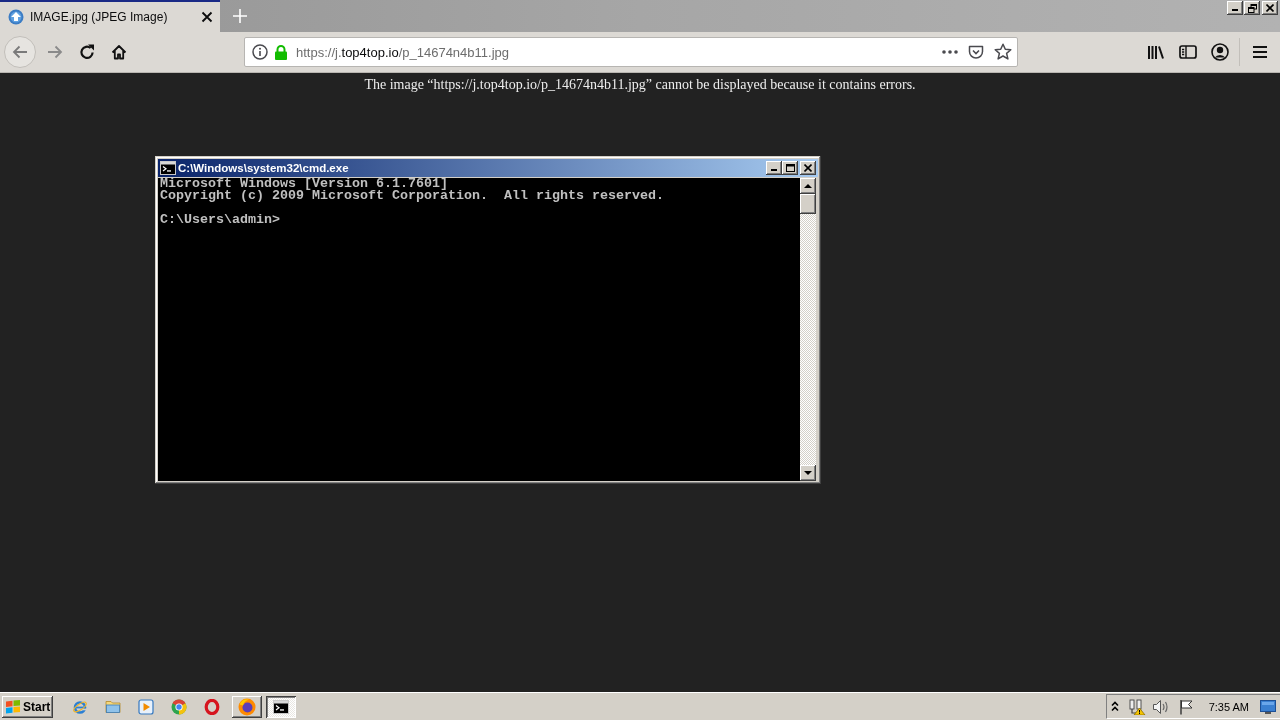 The width and height of the screenshot is (1280, 720). I want to click on console-prompt: C:\Users\admin>, so click(220, 220).